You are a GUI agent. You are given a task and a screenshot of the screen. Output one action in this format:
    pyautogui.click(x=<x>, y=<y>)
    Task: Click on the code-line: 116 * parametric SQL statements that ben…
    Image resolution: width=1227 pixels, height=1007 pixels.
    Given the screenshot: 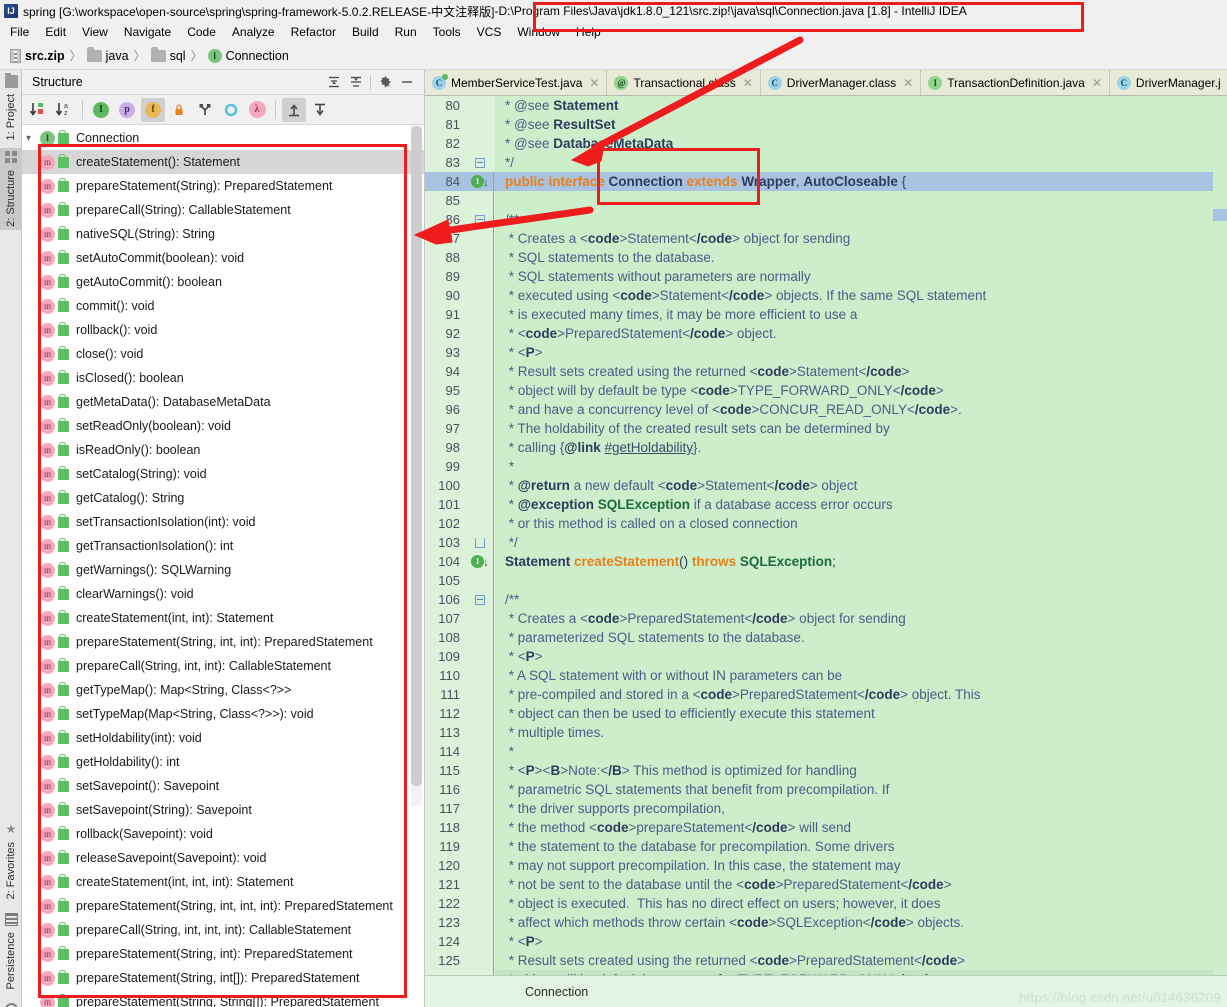 What is the action you would take?
    pyautogui.click(x=826, y=789)
    